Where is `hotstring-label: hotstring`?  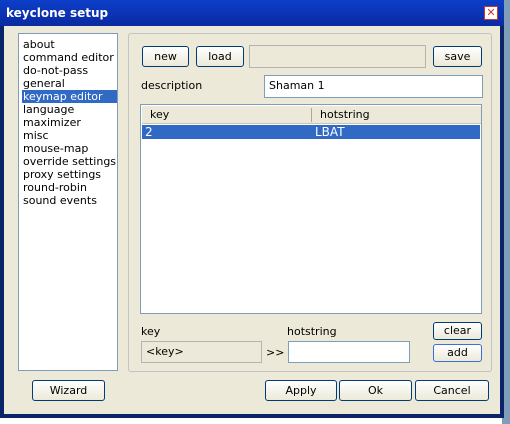
hotstring-label: hotstring is located at coordinates (312, 331).